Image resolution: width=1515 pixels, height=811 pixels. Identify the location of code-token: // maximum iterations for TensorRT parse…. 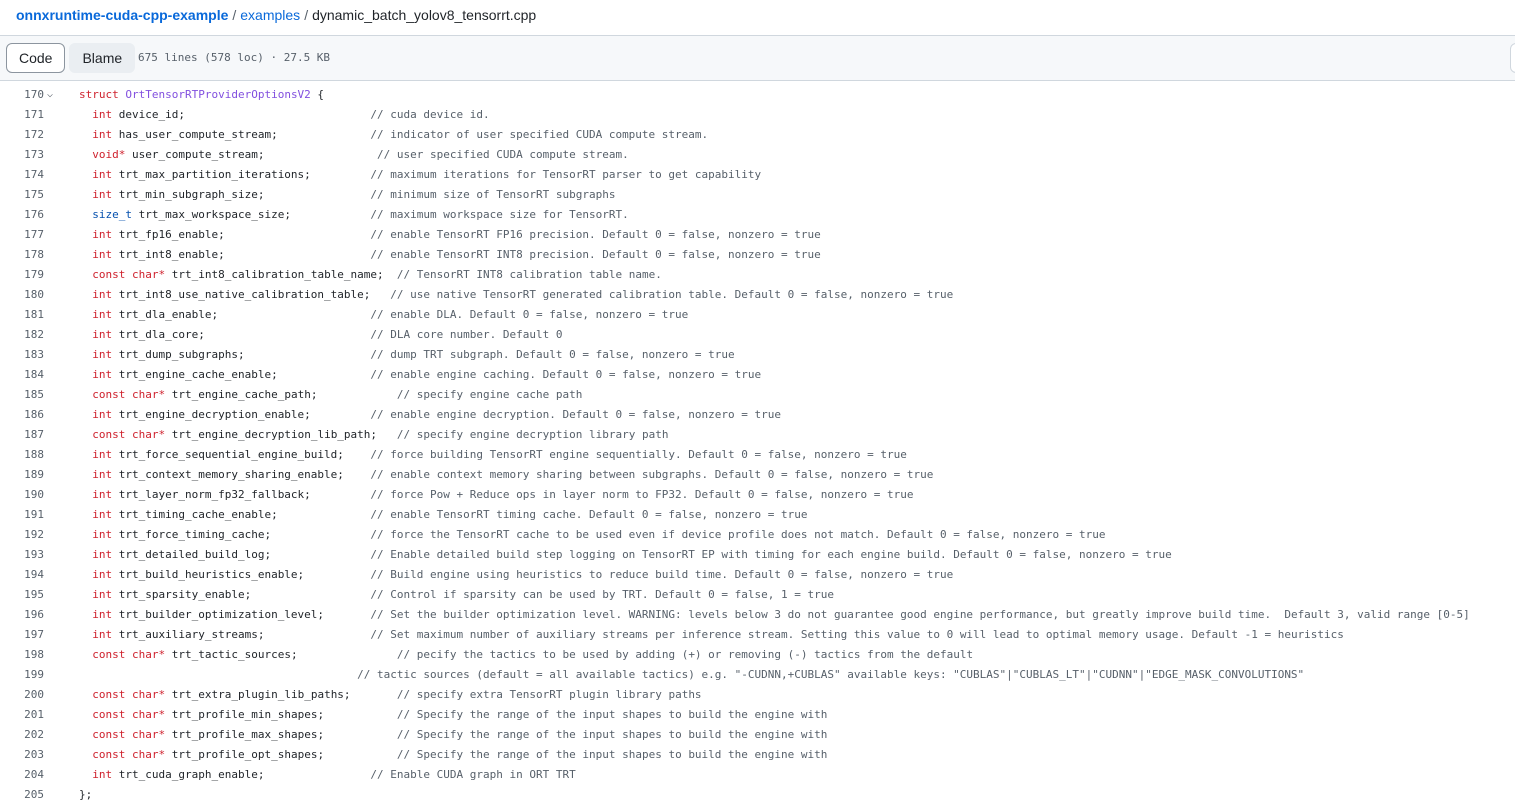
(566, 174).